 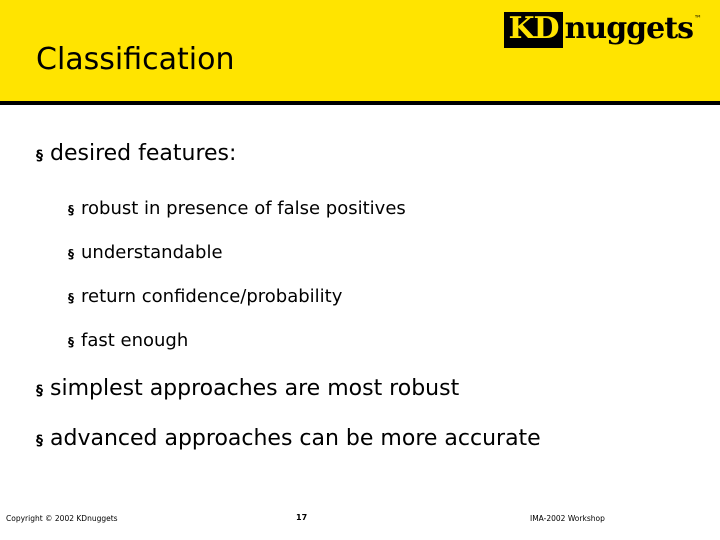 What do you see at coordinates (143, 153) in the screenshot?
I see `bullet-text: desired features:` at bounding box center [143, 153].